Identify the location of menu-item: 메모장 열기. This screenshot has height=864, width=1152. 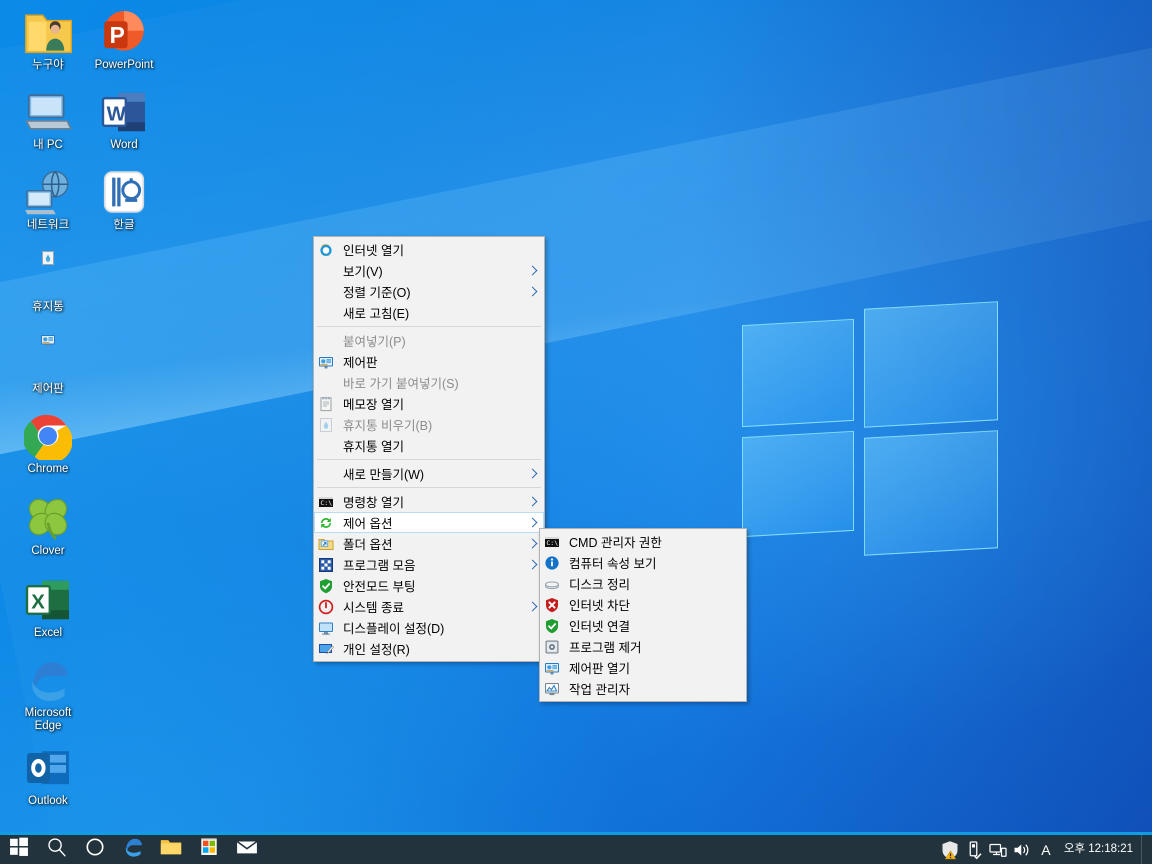
(429, 403).